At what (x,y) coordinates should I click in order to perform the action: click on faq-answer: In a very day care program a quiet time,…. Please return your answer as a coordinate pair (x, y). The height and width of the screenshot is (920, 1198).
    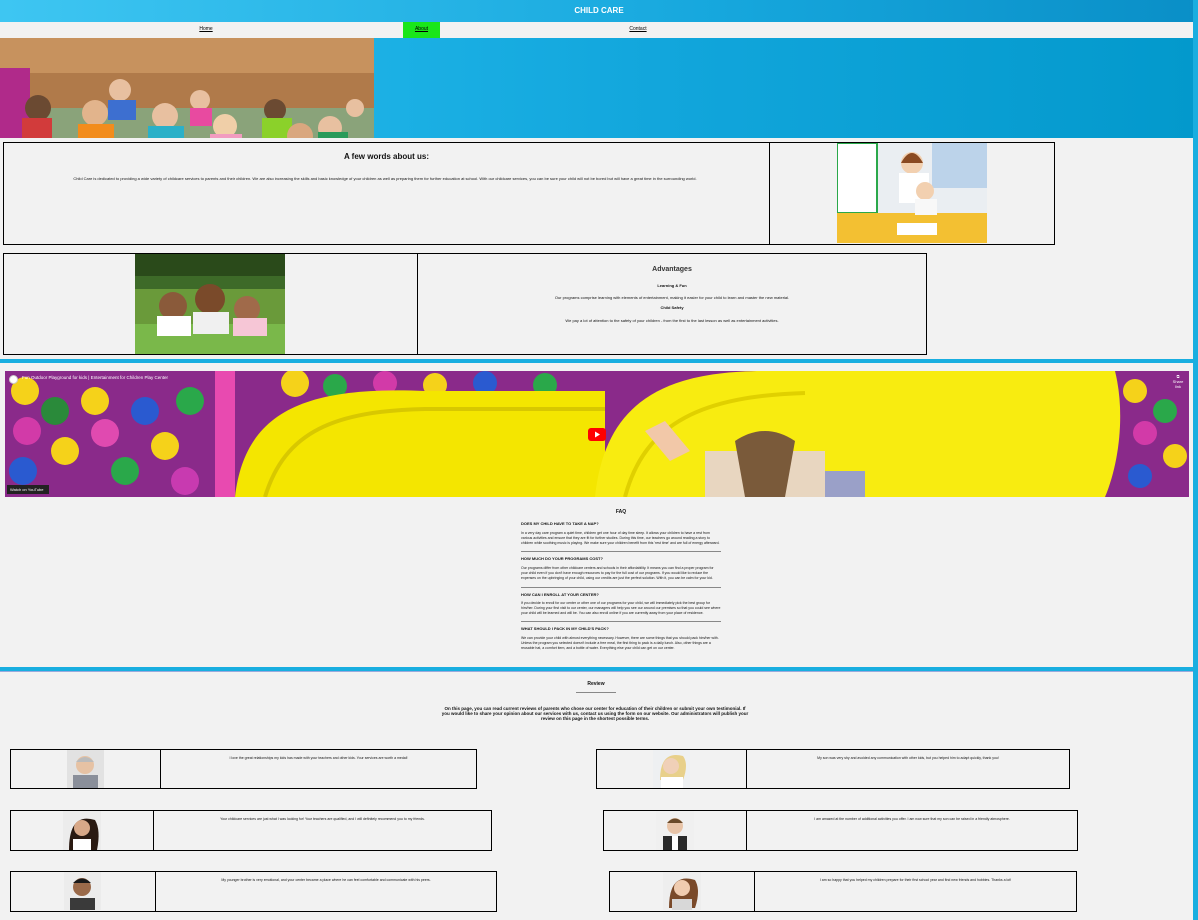
    Looking at the image, I should click on (620, 538).